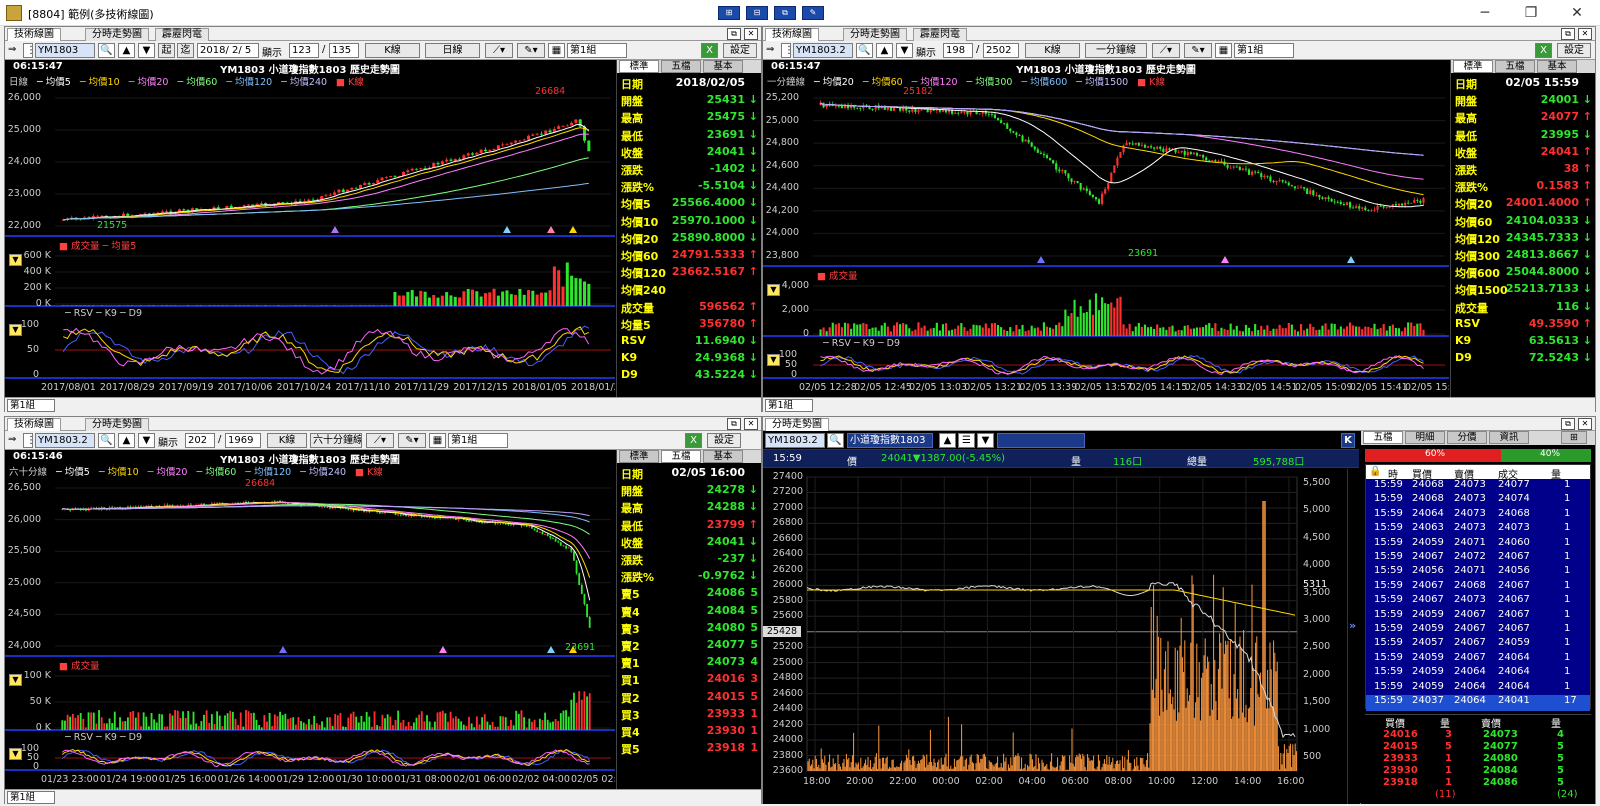 The width and height of the screenshot is (1600, 806). I want to click on tick-row: 15:59 24057 24067 24059 1, so click(1478, 645).